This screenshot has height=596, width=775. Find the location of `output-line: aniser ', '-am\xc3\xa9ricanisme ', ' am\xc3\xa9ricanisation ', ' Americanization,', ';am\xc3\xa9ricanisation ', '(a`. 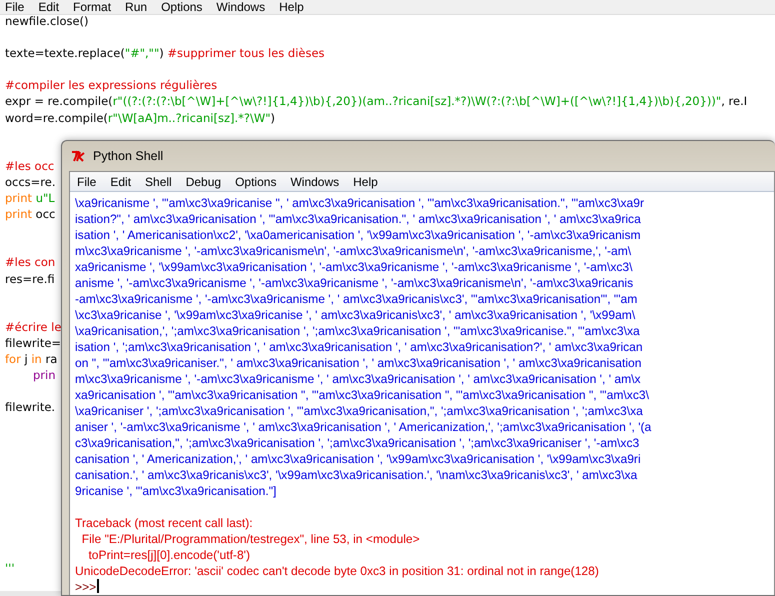

output-line: aniser ', '-am\xc3\xa9ricanisme ', ' am\xc3\xa9ricanisation ', ' Americanization,', ';am\xc3\xa9ricanisation ', '(a is located at coordinates (363, 427).